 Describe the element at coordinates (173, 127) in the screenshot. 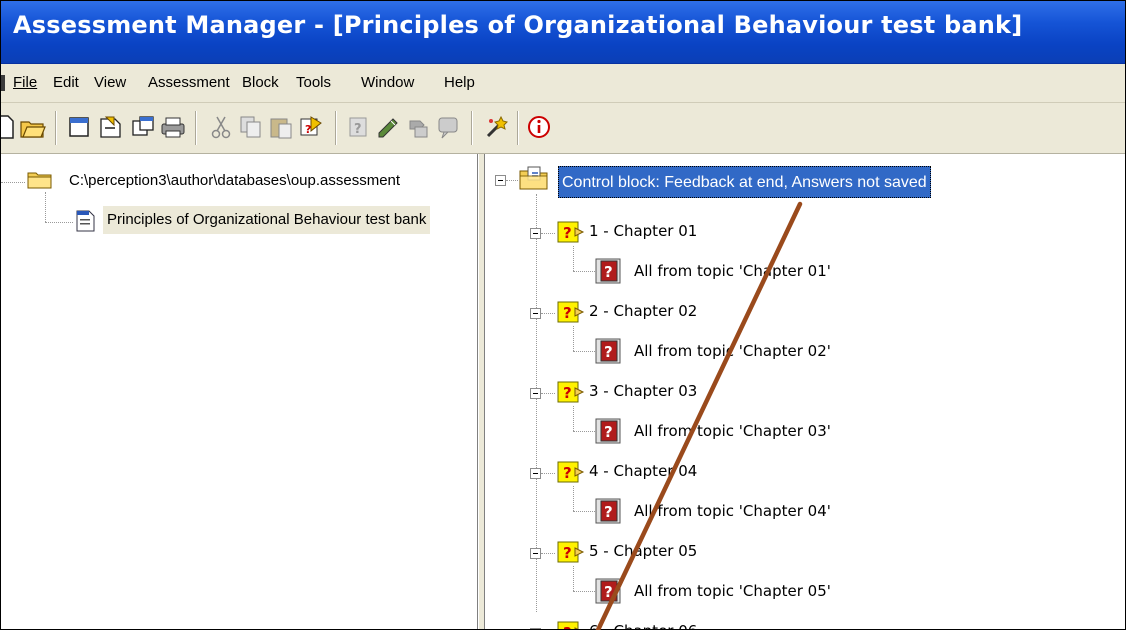

I see `print-icon` at that location.